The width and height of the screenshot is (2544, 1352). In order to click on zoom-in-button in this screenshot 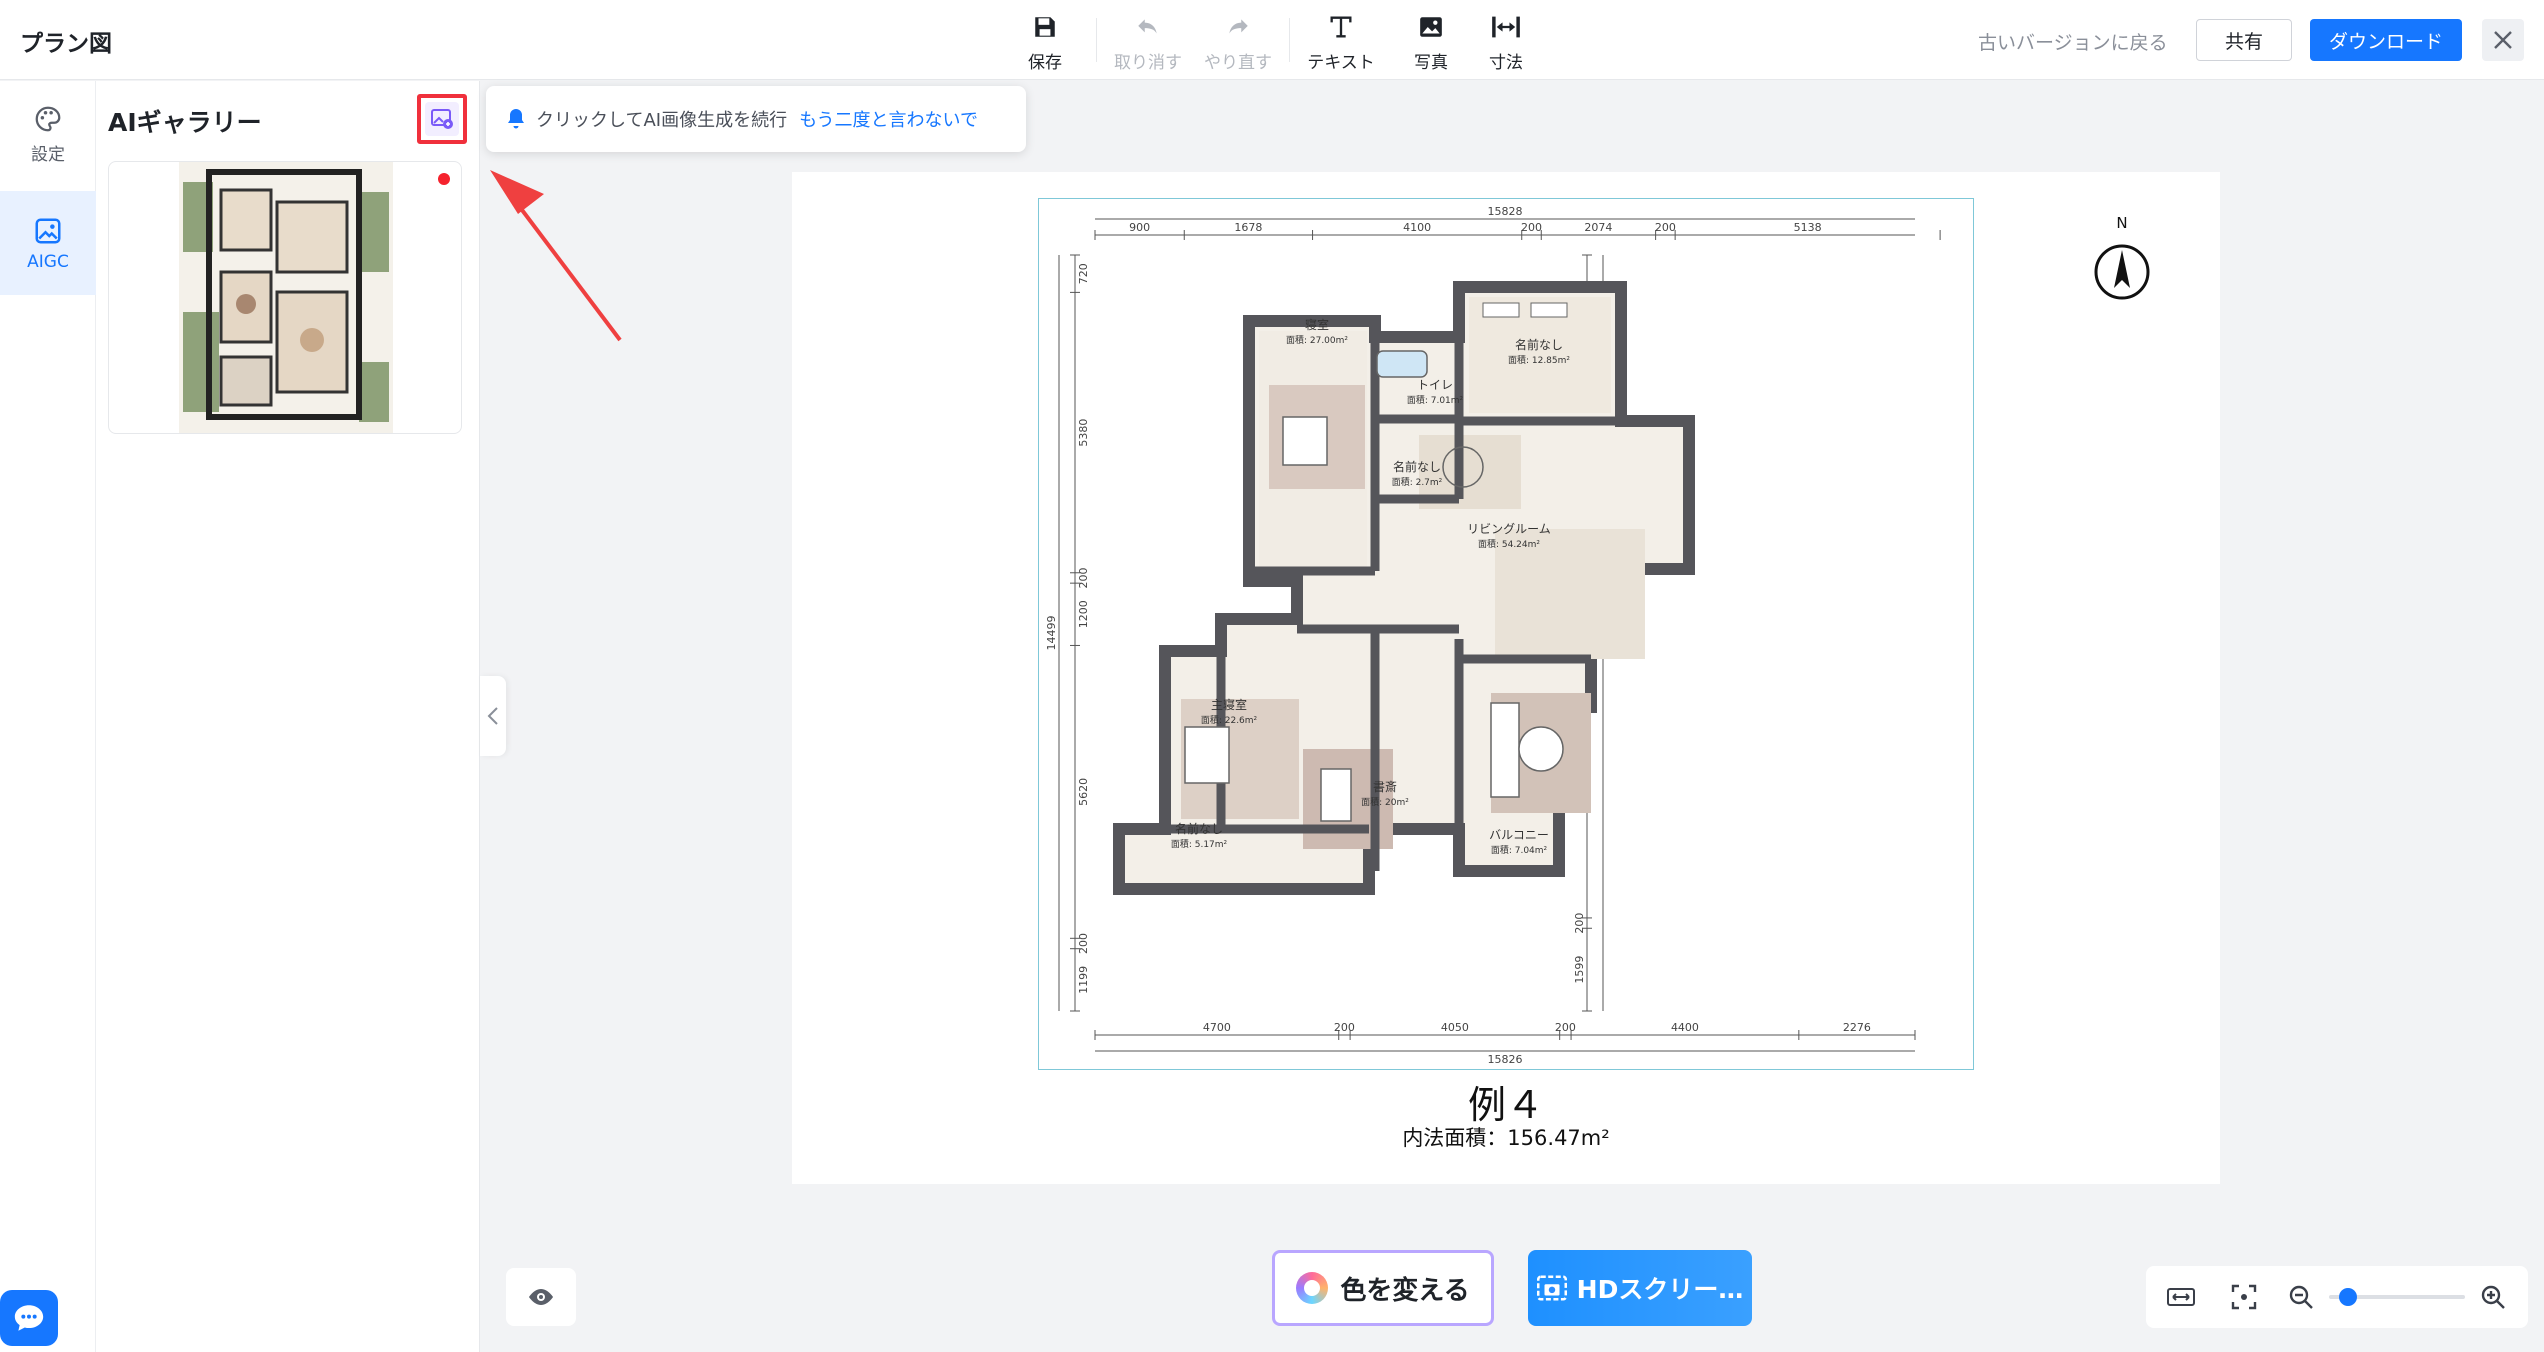, I will do `click(2492, 1297)`.